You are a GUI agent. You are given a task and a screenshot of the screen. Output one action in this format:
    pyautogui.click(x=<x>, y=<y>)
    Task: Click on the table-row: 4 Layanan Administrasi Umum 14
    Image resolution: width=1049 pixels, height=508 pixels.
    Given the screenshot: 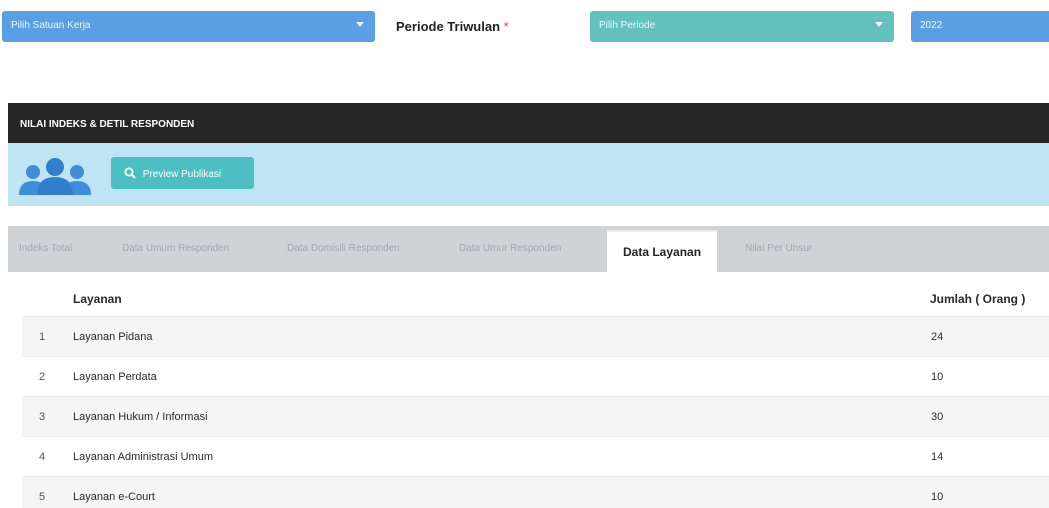 What is the action you would take?
    pyautogui.click(x=535, y=456)
    